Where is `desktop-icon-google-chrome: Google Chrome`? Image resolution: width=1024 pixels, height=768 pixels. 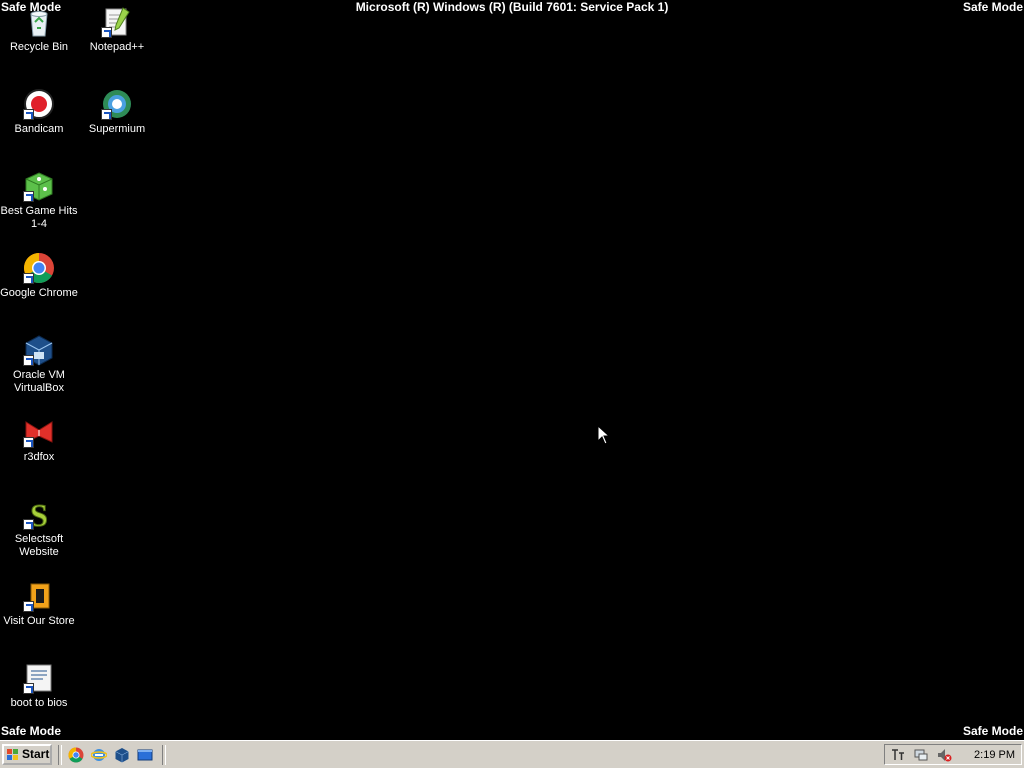 desktop-icon-google-chrome: Google Chrome is located at coordinates (39, 276).